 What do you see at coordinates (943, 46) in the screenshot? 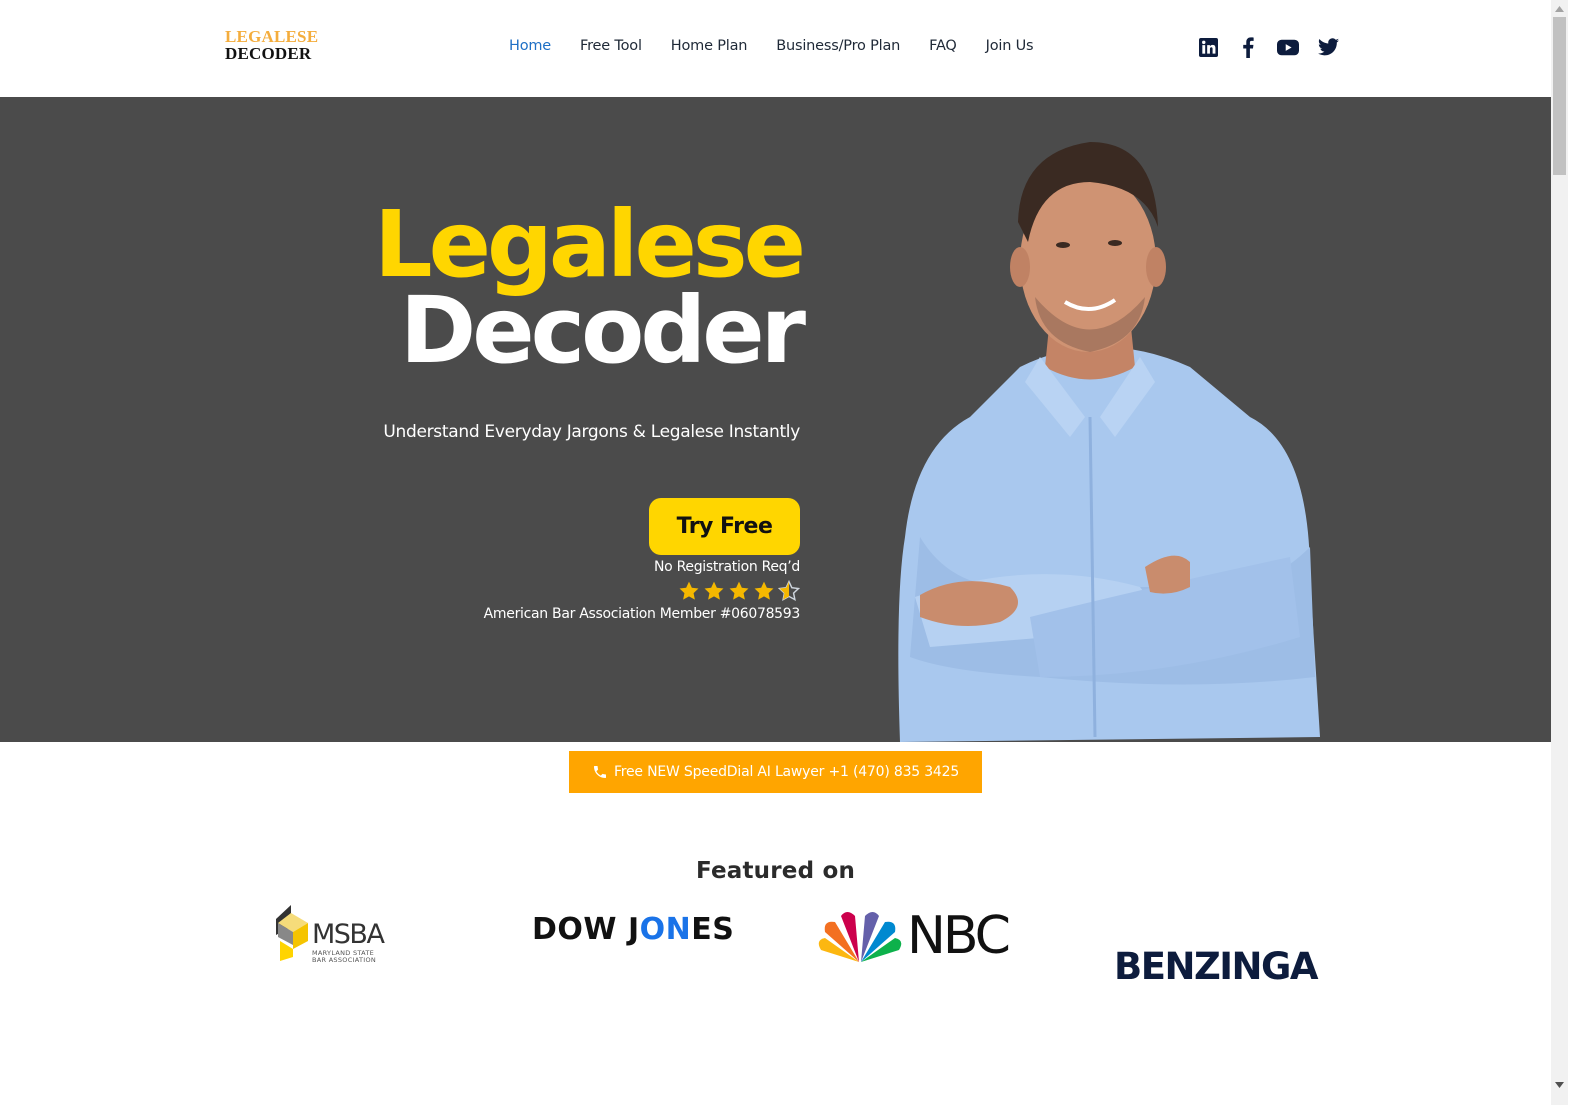
I see `nav-faq: FAQ` at bounding box center [943, 46].